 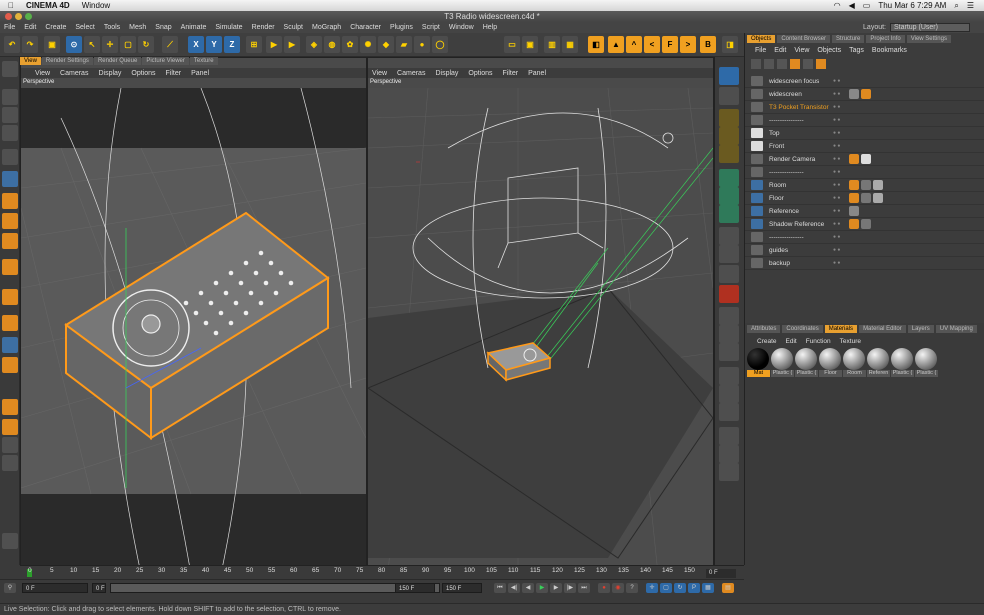 I want to click on snap-icon: ◧, so click(x=596, y=44).